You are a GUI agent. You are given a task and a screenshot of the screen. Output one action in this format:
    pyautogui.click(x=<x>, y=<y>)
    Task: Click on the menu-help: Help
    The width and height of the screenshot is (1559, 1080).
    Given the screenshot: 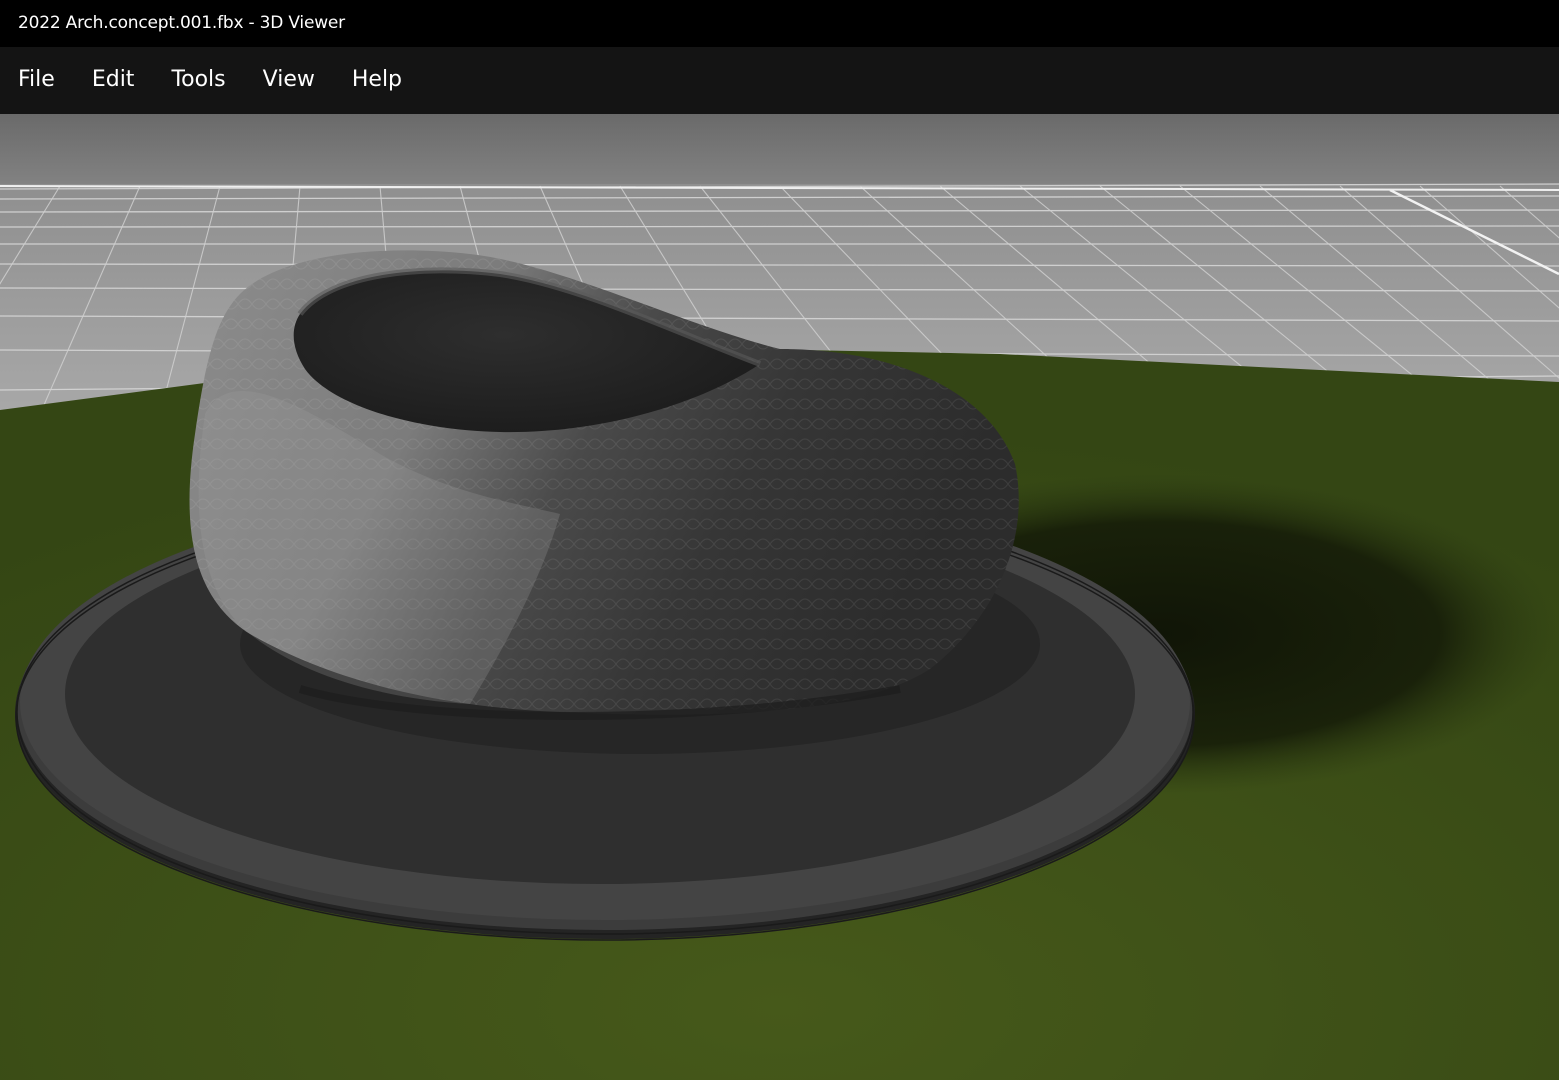 What is the action you would take?
    pyautogui.click(x=377, y=80)
    